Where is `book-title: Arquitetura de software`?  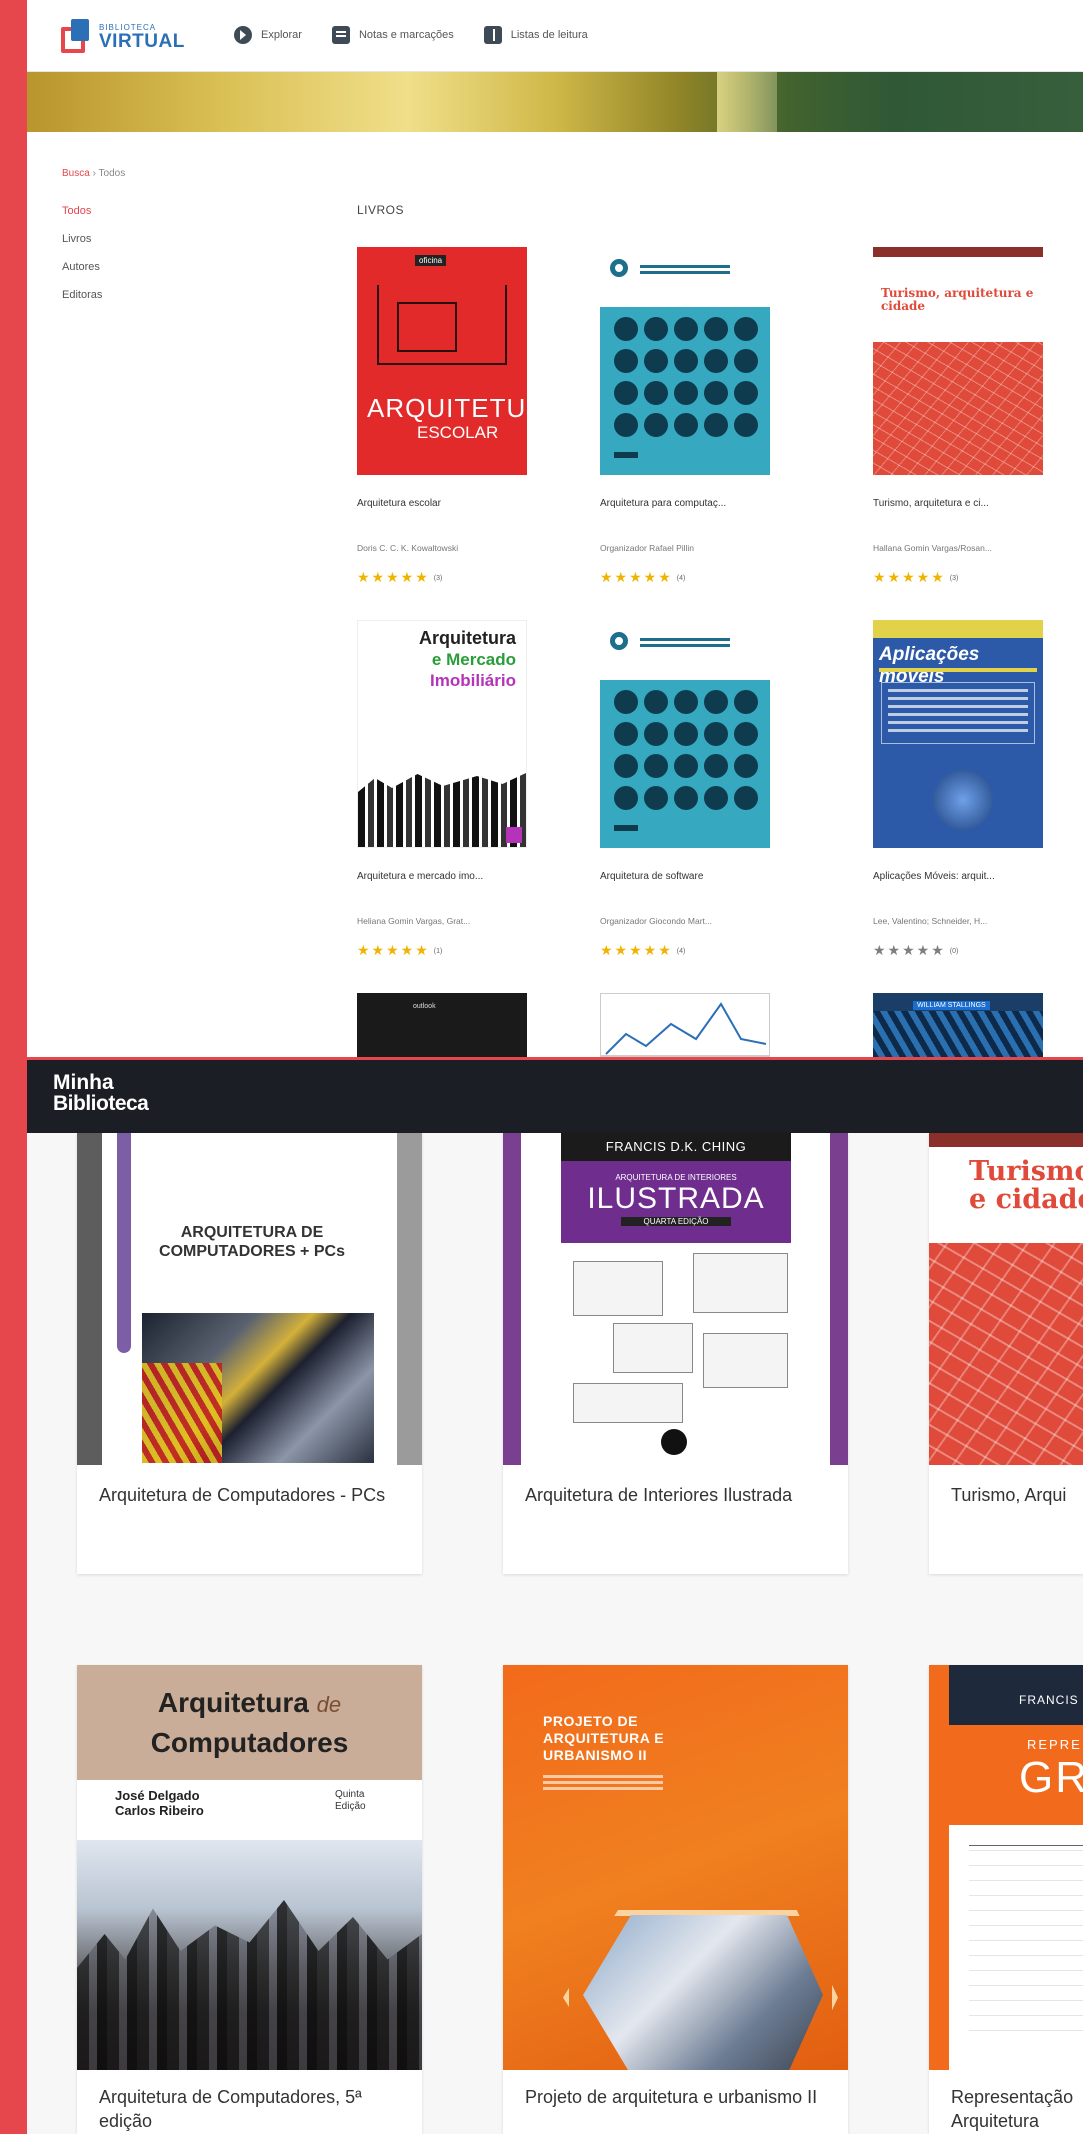 book-title: Arquitetura de software is located at coordinates (685, 877).